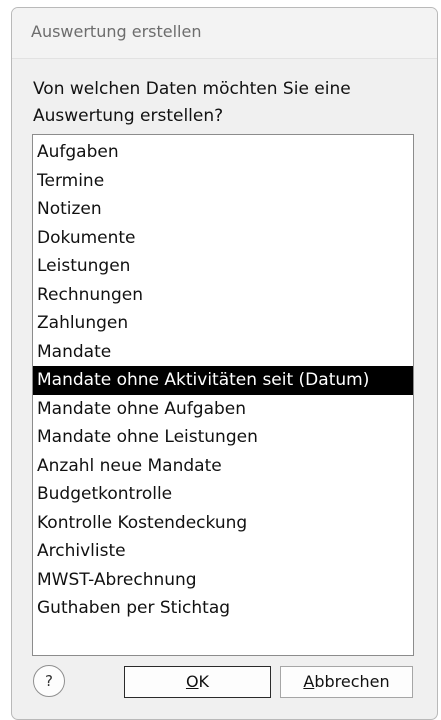 The width and height of the screenshot is (441, 720). I want to click on list-item: Anzahl neue Mandate, so click(223, 466).